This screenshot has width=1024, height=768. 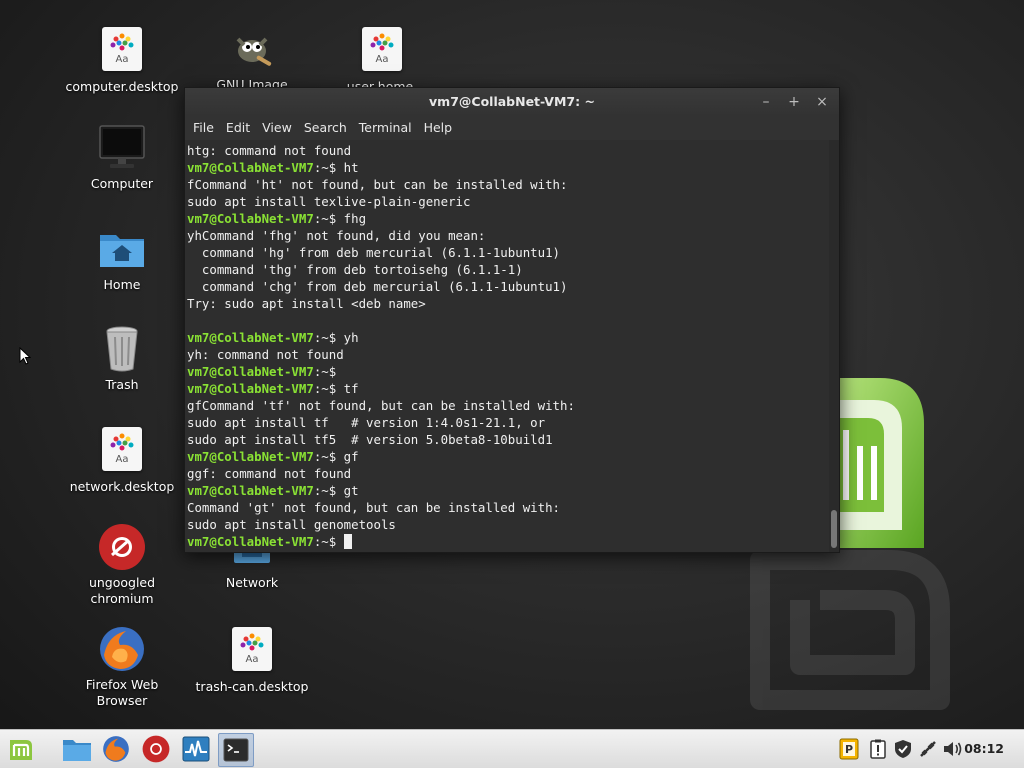 What do you see at coordinates (122, 148) in the screenshot?
I see `monitor-icon` at bounding box center [122, 148].